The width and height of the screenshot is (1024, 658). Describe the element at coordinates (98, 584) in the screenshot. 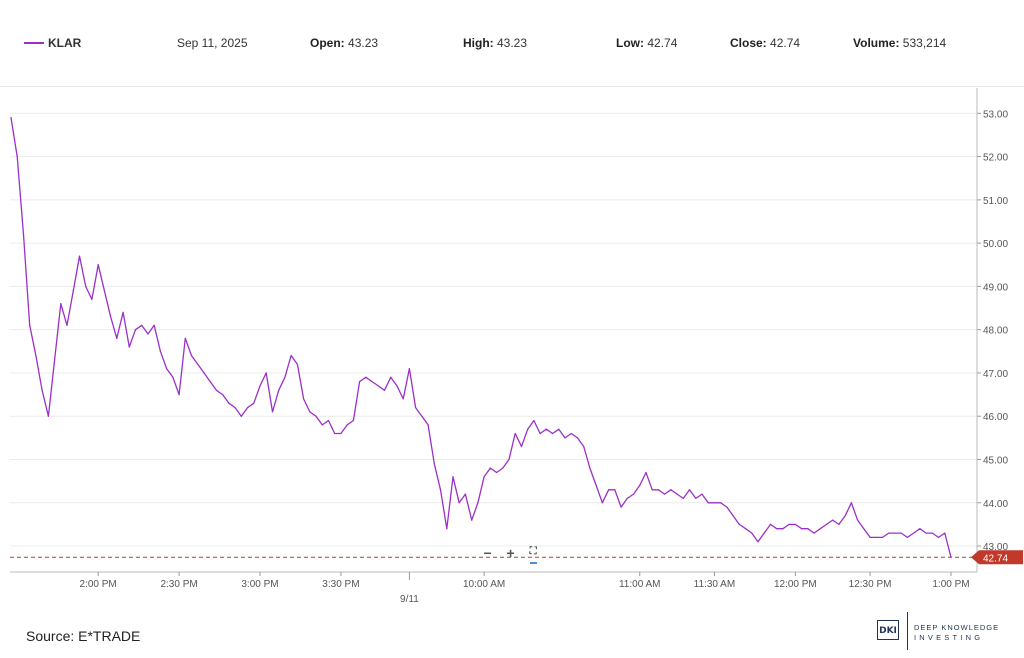

I see `x-tick-label: 2:00 PM` at that location.